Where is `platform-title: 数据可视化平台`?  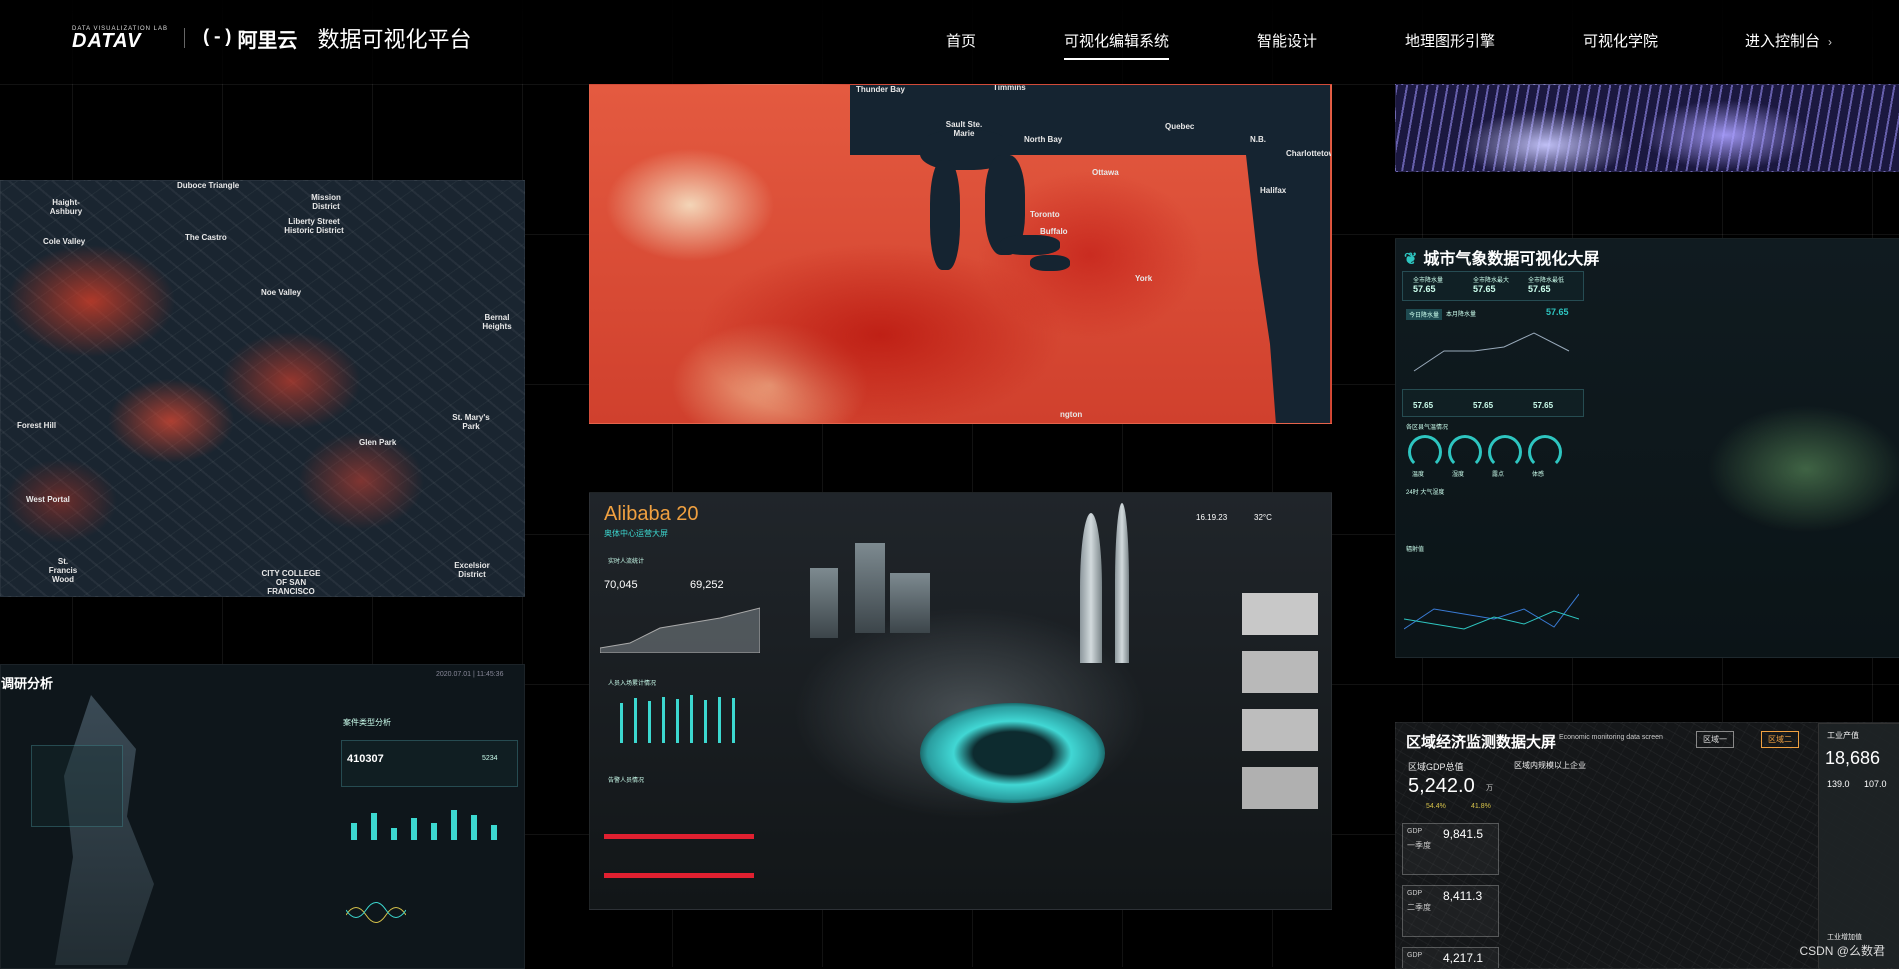
platform-title: 数据可视化平台 is located at coordinates (394, 39).